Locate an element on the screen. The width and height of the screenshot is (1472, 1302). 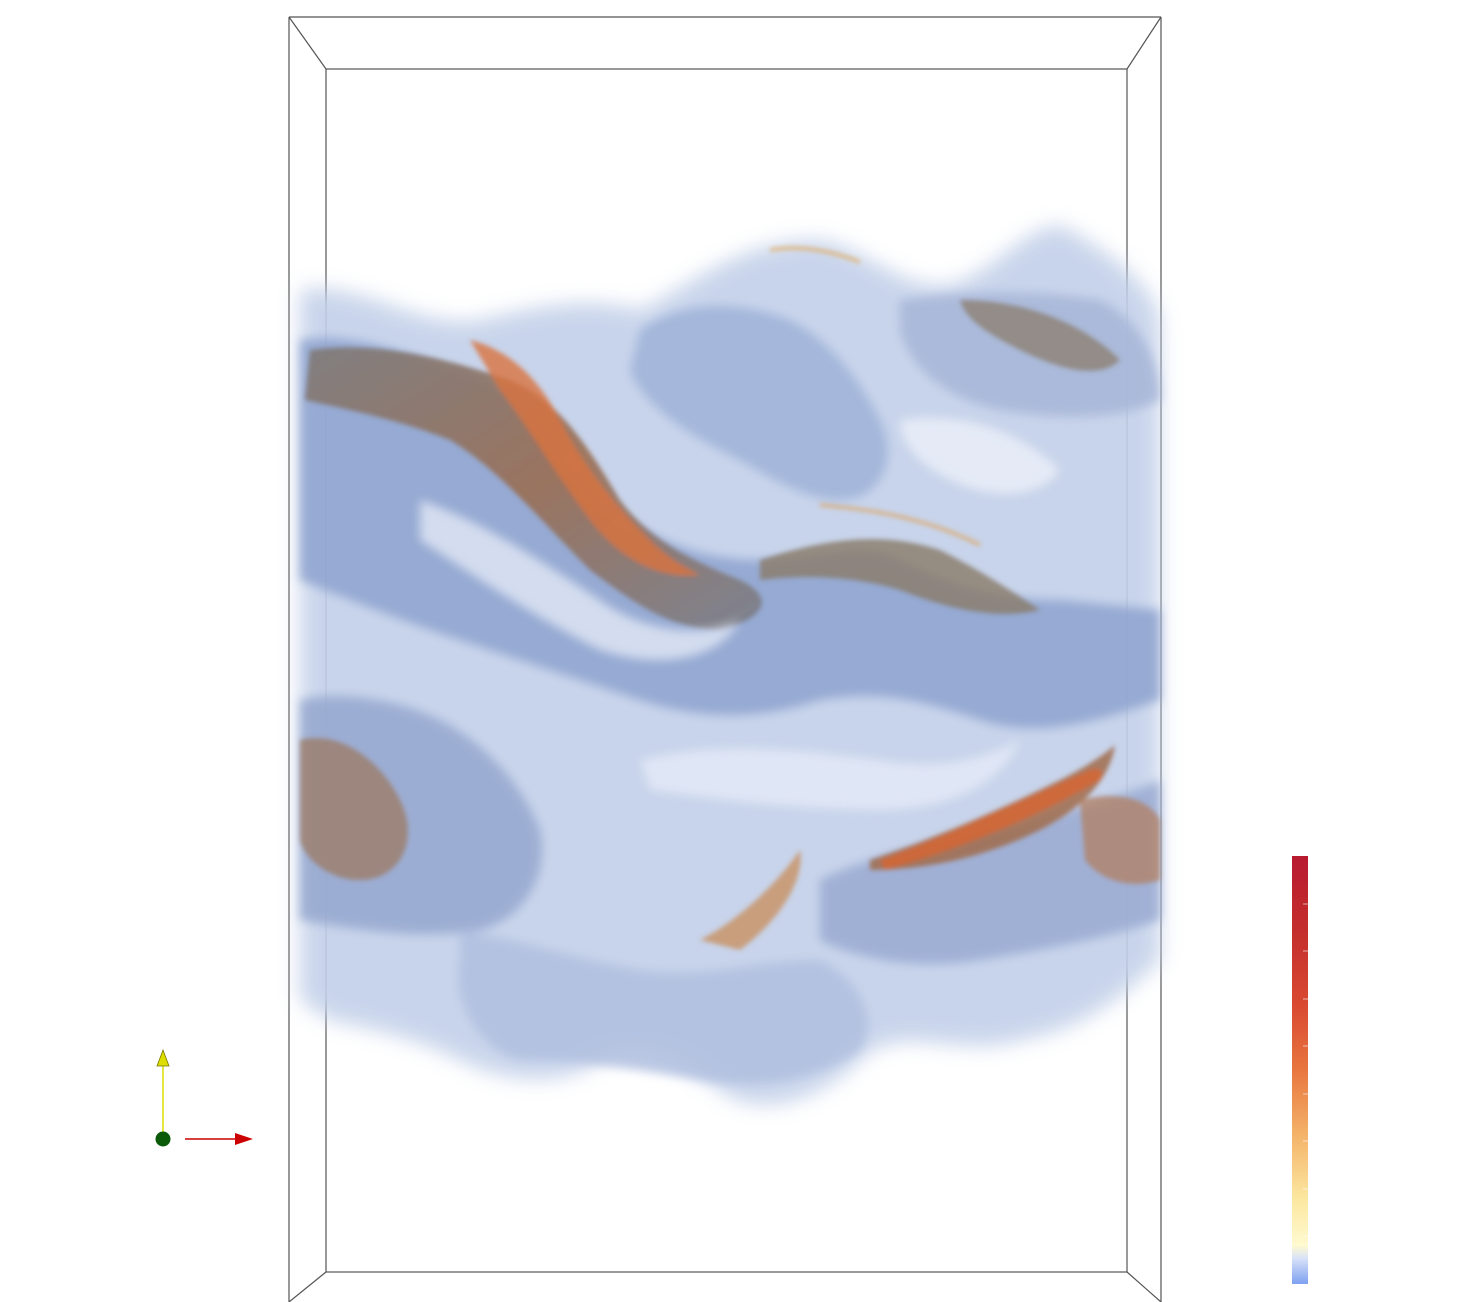
origin-dot is located at coordinates (163, 1139).